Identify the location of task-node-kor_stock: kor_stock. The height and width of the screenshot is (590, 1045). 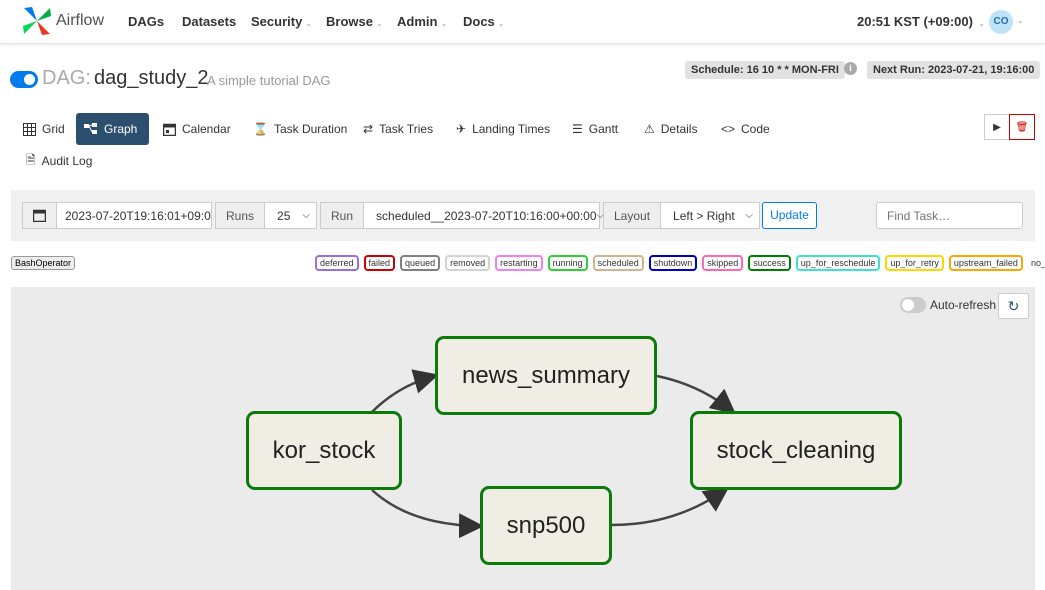
(324, 450).